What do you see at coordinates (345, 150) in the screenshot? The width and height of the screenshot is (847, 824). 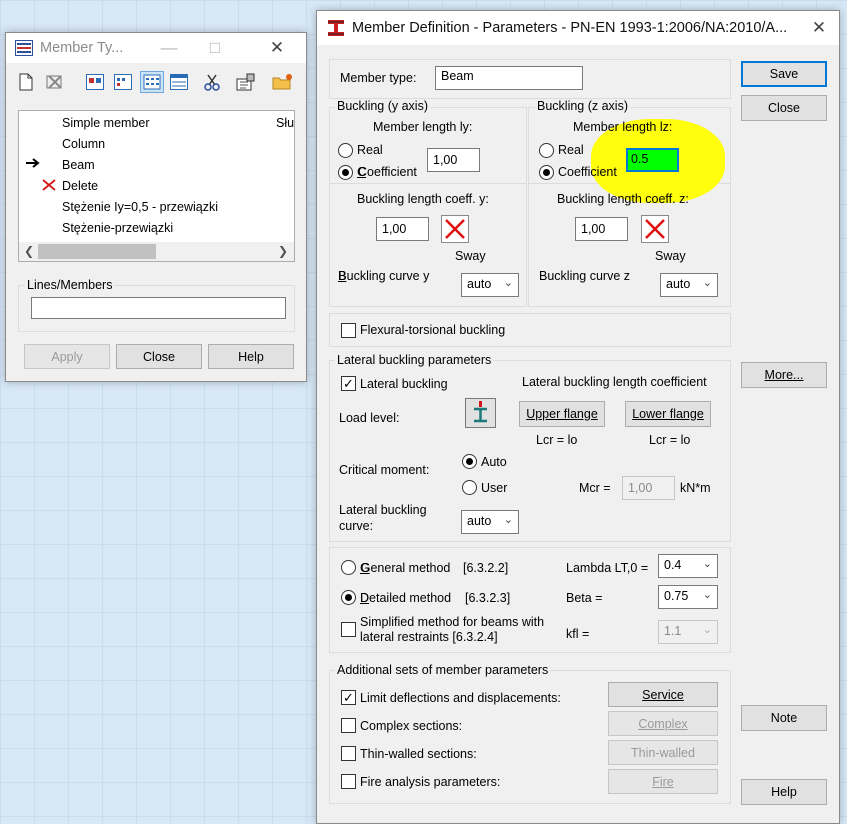 I see `real-y-radio` at bounding box center [345, 150].